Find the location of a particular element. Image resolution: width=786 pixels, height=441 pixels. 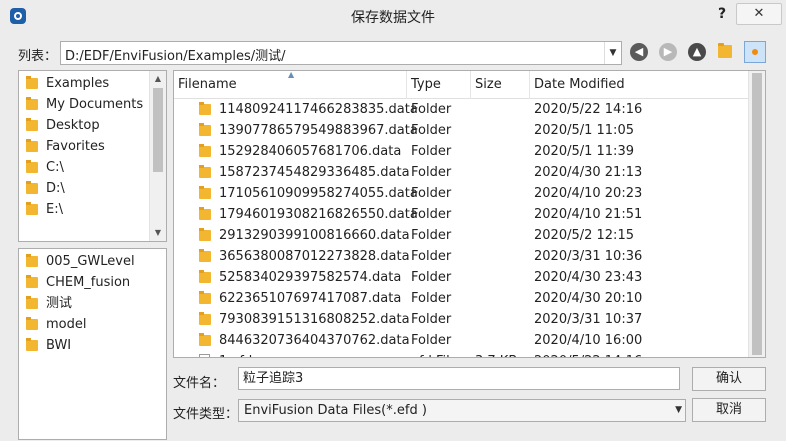

filetype-label: 文件类型： is located at coordinates (206, 414).